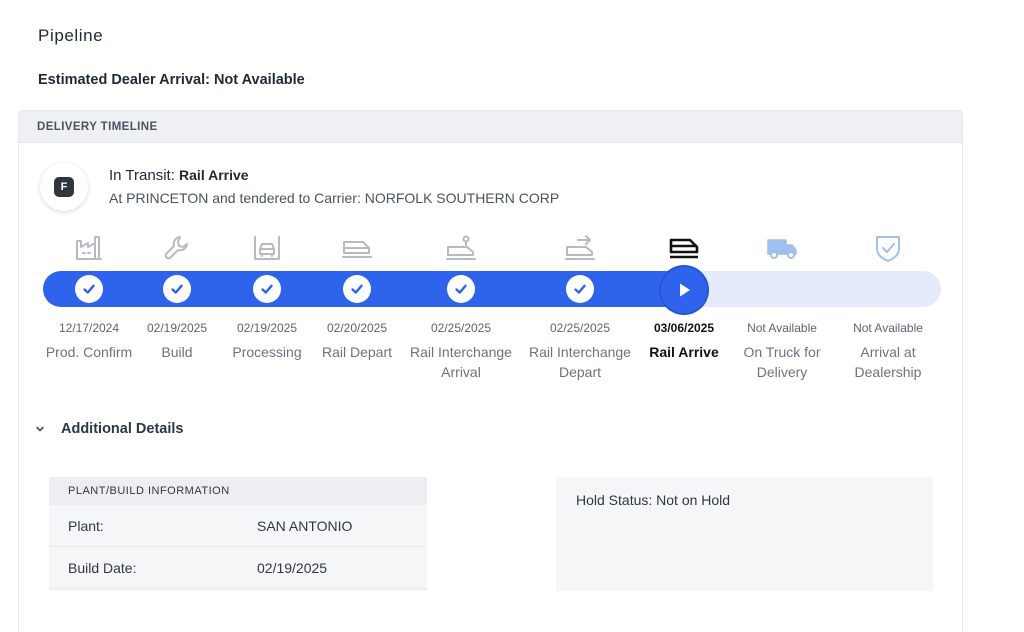 The width and height of the screenshot is (1024, 632). Describe the element at coordinates (267, 248) in the screenshot. I see `car-processing-icon` at that location.